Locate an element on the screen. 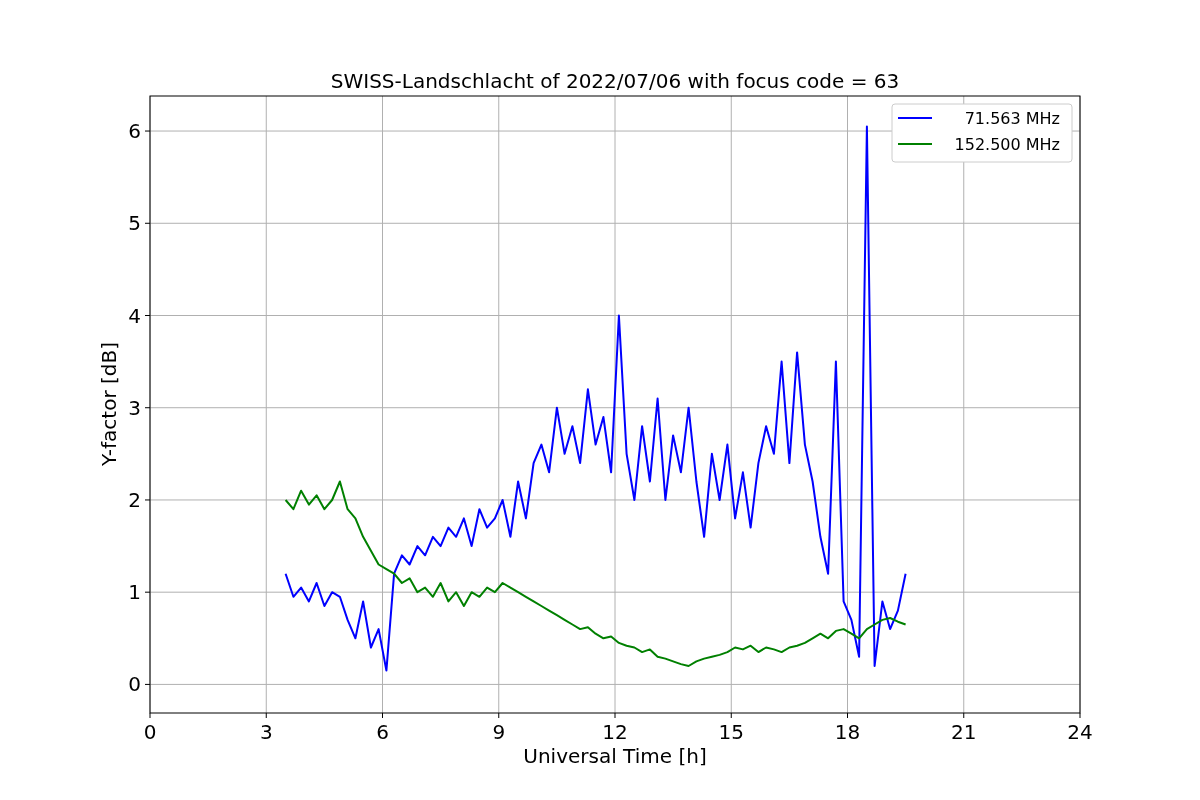  x-tick-label: 3 is located at coordinates (266, 732).